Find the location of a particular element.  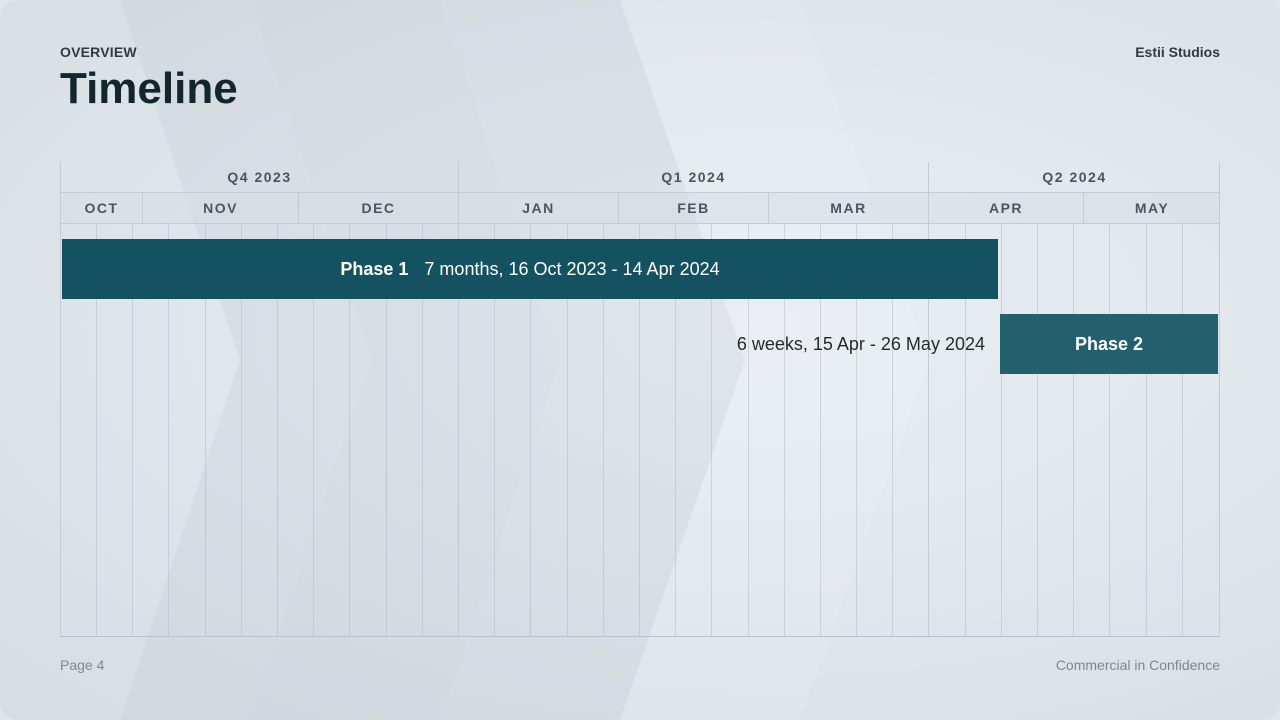

page-number: Page 4 is located at coordinates (82, 665).